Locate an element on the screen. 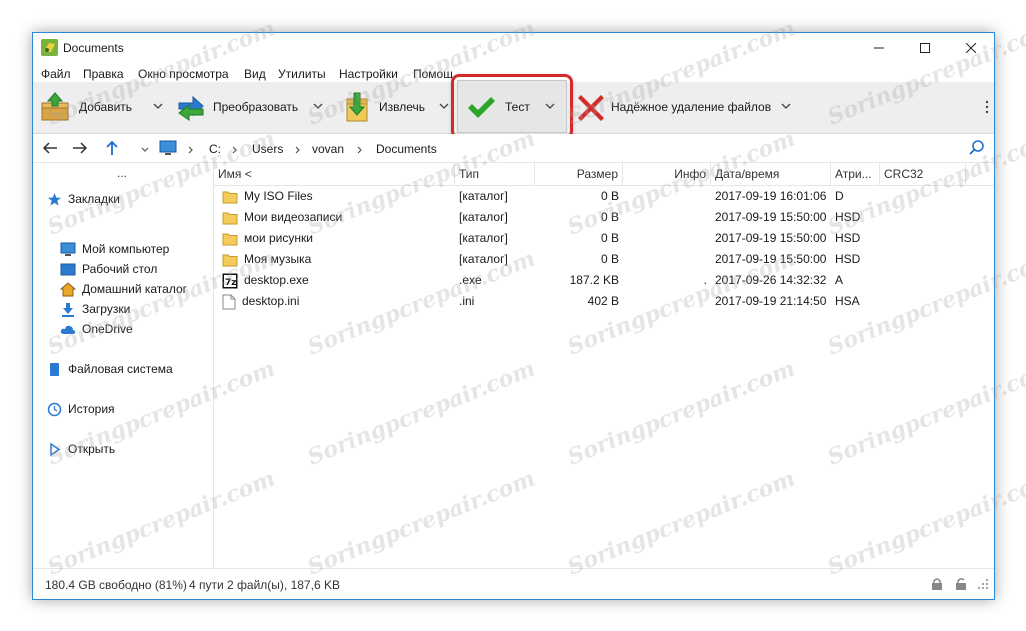  menu-settings: Настройки is located at coordinates (368, 74).